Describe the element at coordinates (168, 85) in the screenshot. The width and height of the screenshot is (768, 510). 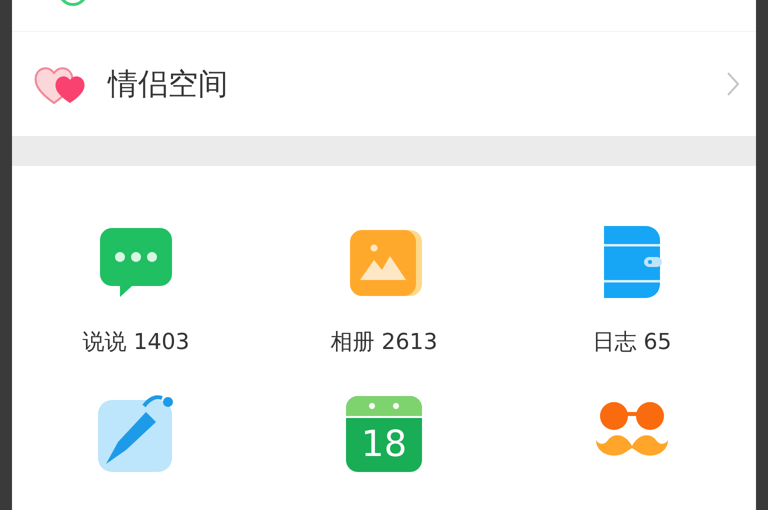
I see `couple-space-label: 情侣空间` at that location.